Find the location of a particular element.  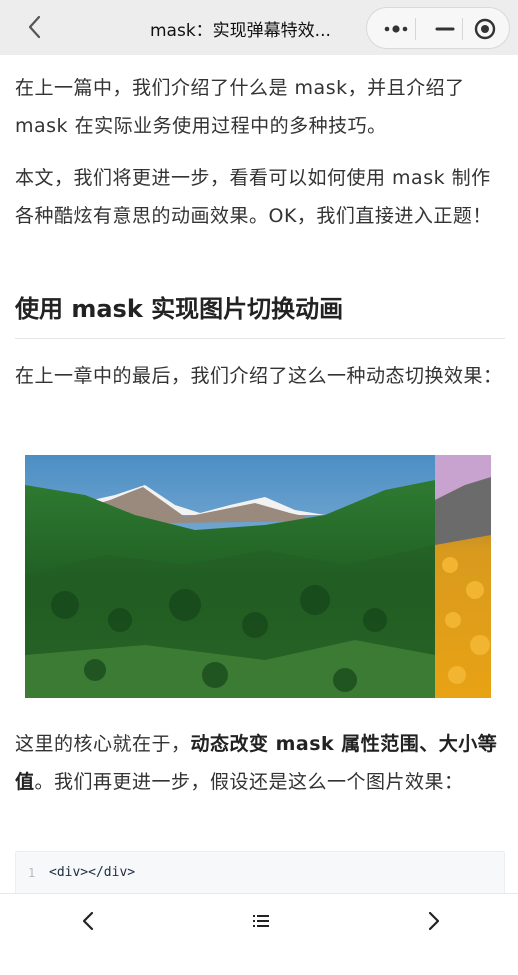

list-menu-icon is located at coordinates (261, 921).